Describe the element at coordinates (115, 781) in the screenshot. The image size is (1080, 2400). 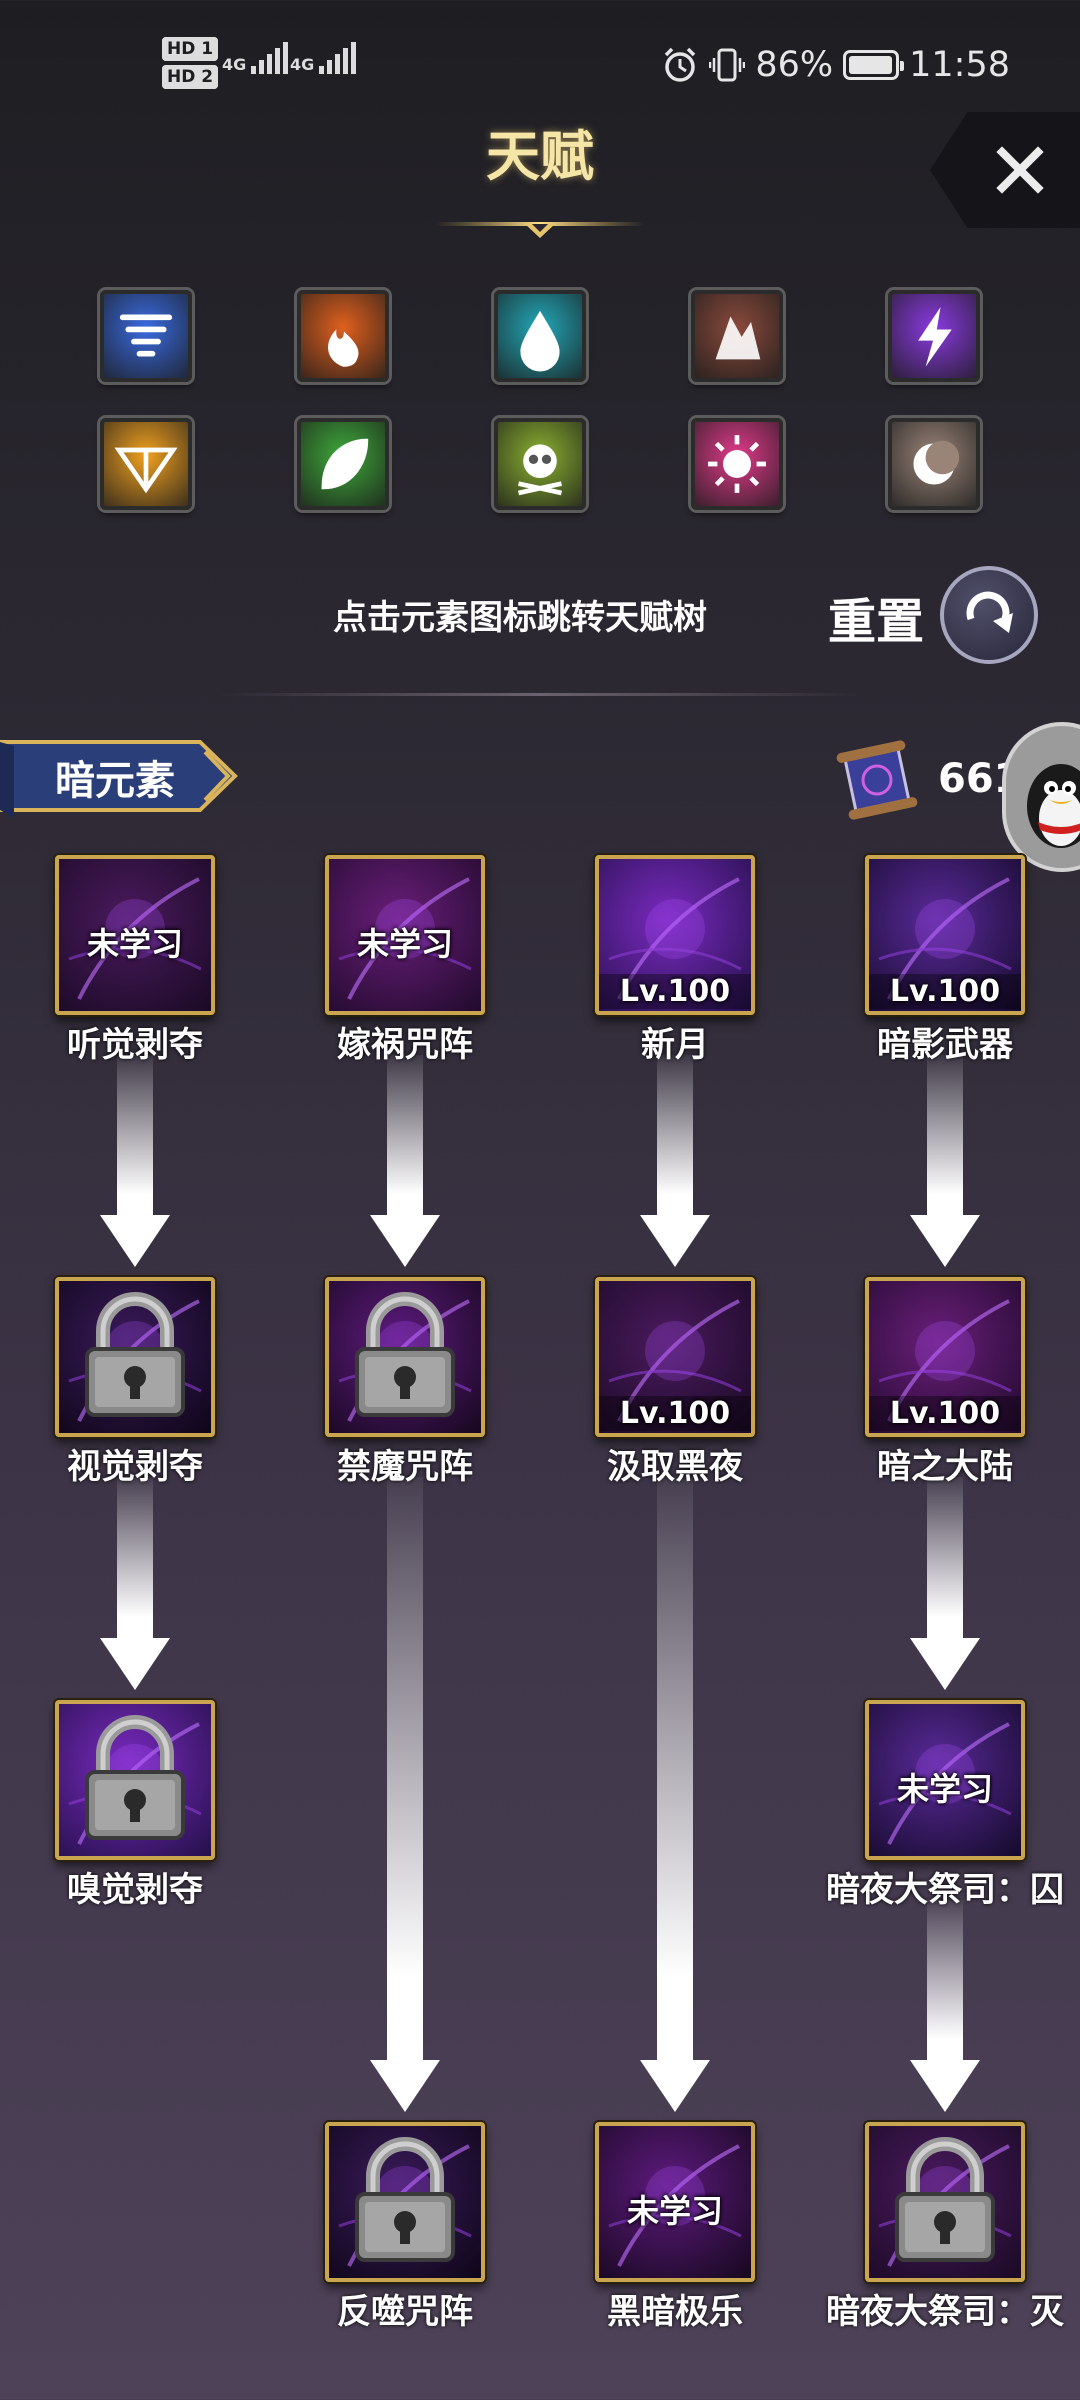
I see `element-tag-label: 暗元素` at that location.